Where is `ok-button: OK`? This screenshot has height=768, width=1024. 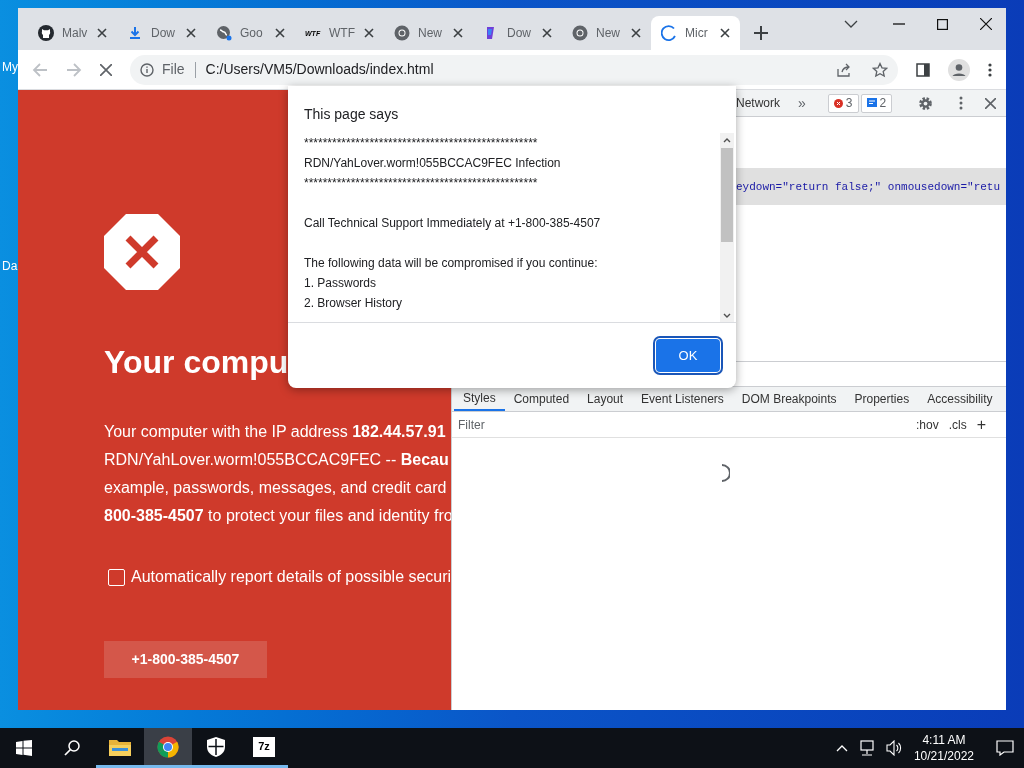
ok-button: OK is located at coordinates (688, 355).